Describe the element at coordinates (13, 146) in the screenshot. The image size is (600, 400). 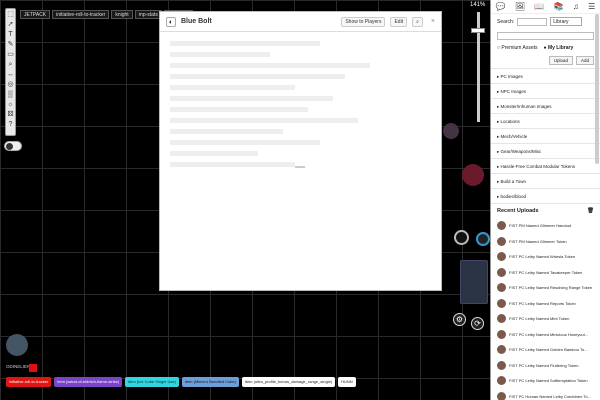
I see `dark-mode-toggle` at that location.